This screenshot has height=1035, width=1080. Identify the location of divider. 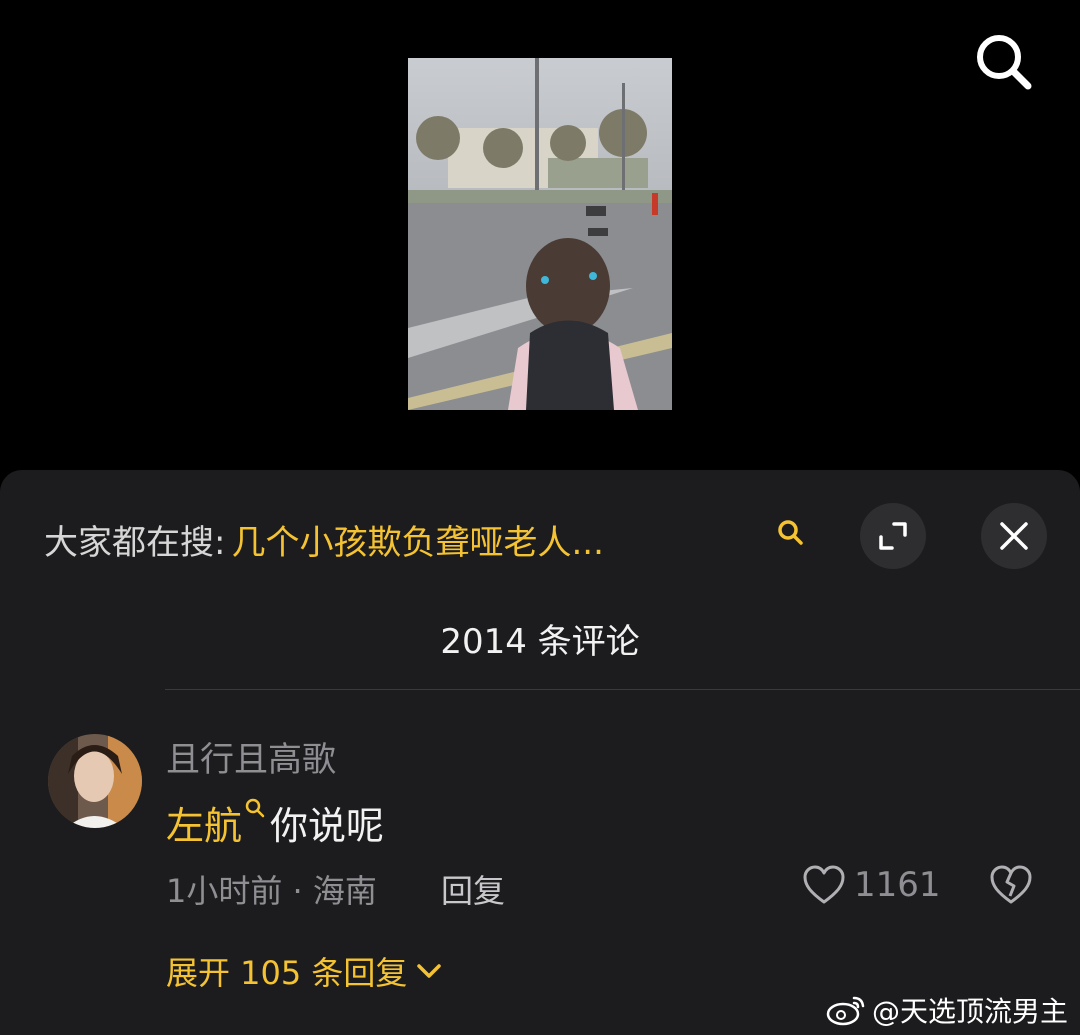
(622, 689).